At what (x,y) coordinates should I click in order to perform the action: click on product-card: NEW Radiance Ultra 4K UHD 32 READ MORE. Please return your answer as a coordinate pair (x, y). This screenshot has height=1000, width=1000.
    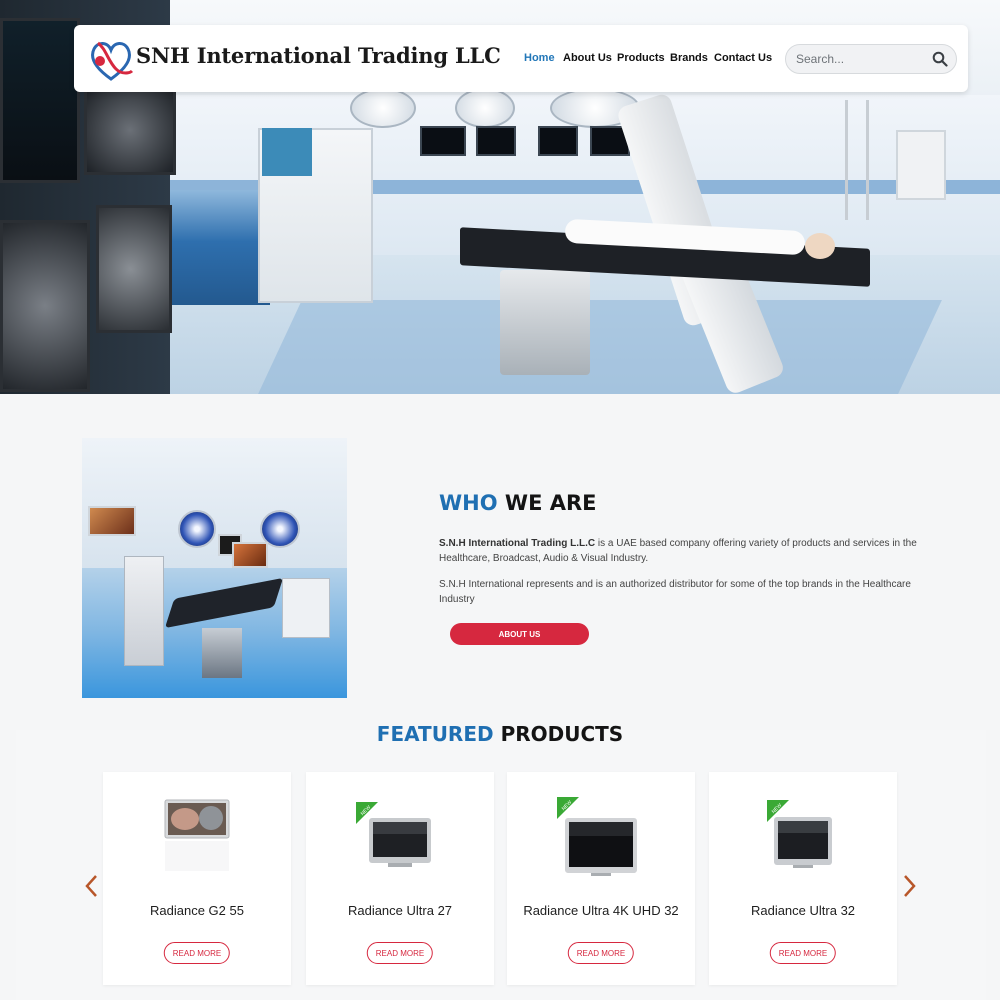
    Looking at the image, I should click on (601, 878).